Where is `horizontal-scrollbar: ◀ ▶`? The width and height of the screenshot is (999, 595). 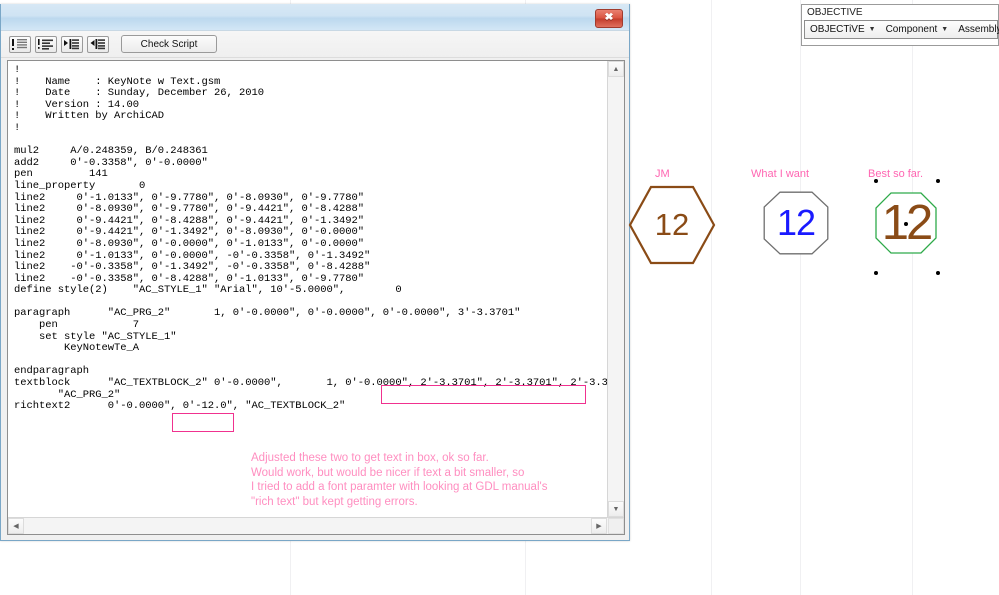
horizontal-scrollbar: ◀ ▶ is located at coordinates (316, 525).